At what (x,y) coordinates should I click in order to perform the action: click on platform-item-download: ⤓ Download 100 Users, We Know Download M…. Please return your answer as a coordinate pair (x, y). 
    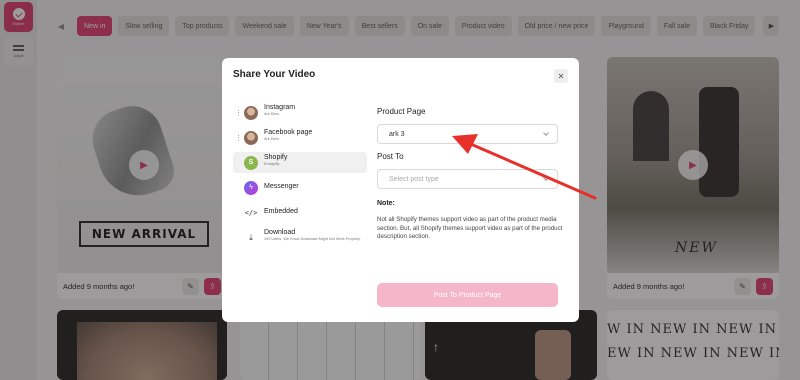
    Looking at the image, I should click on (300, 237).